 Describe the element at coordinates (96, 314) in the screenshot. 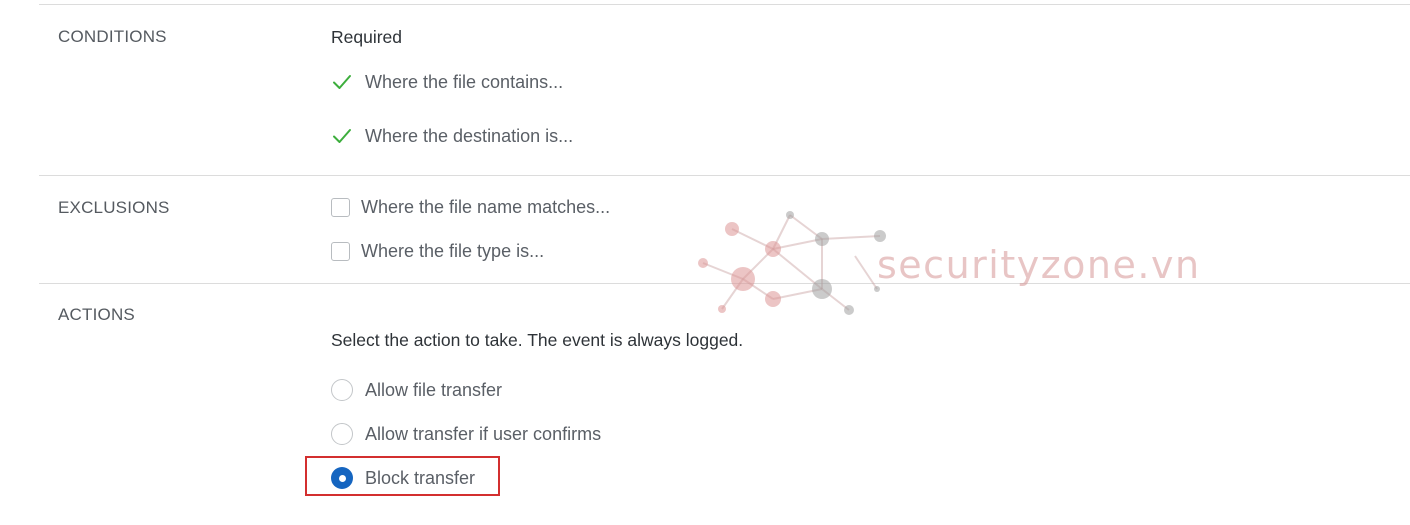

I see `actions-section-label: ACTIONS` at that location.